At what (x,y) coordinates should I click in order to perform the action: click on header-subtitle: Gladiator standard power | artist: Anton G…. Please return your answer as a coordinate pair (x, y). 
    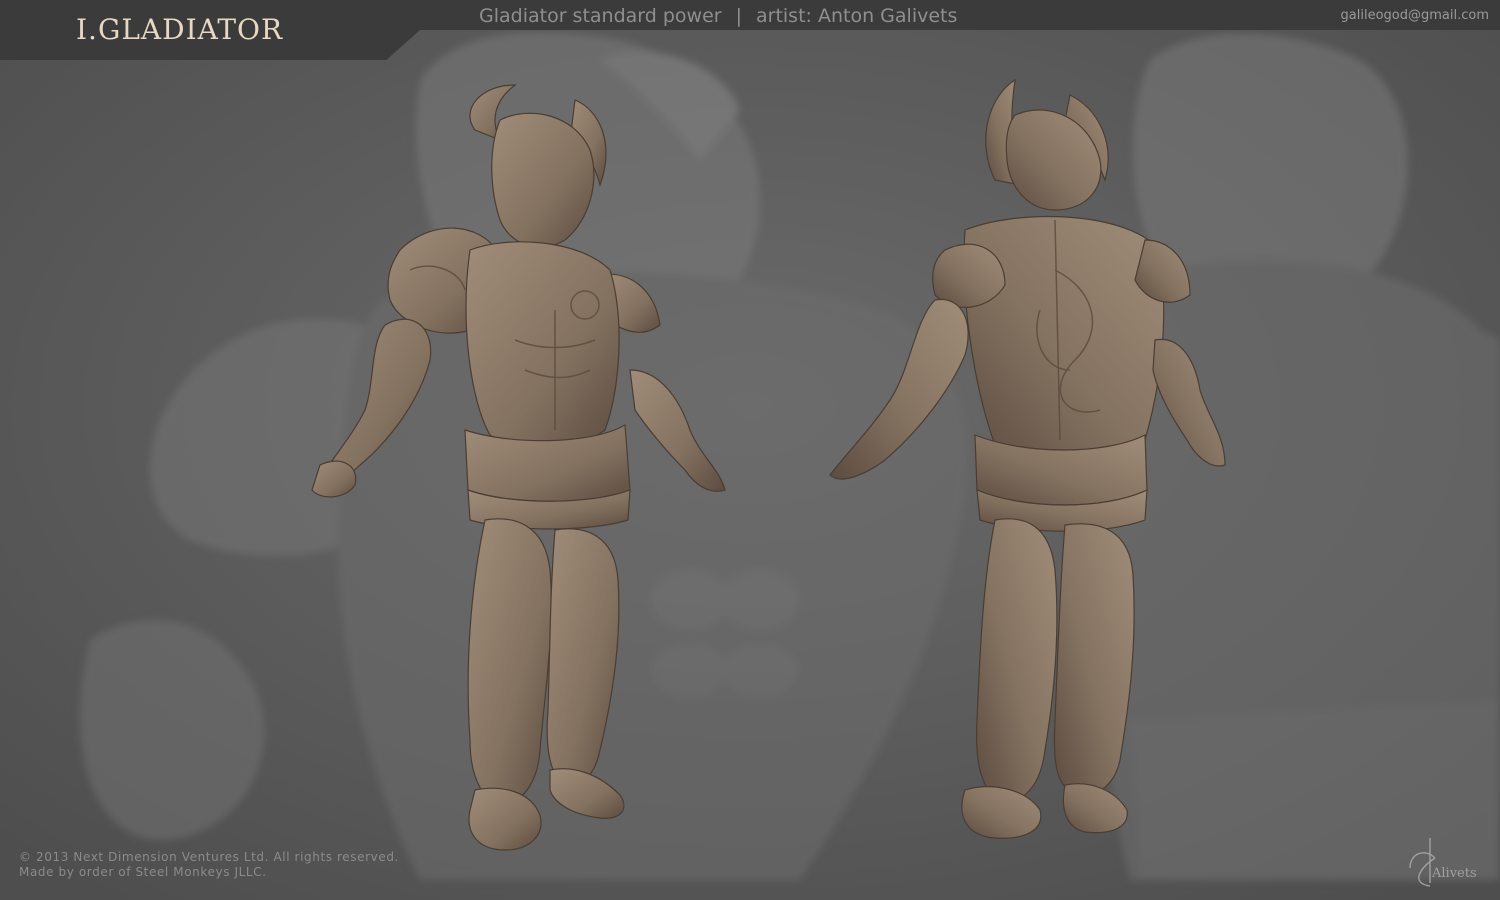
    Looking at the image, I should click on (718, 16).